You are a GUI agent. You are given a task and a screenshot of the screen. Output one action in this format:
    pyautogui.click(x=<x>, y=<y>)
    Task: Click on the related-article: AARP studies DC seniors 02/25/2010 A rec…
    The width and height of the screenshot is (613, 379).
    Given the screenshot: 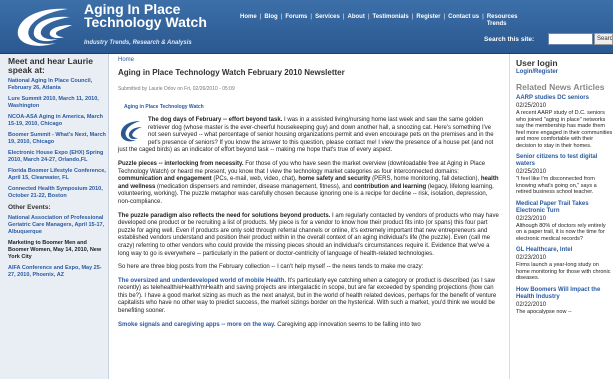 What is the action you would take?
    pyautogui.click(x=564, y=122)
    